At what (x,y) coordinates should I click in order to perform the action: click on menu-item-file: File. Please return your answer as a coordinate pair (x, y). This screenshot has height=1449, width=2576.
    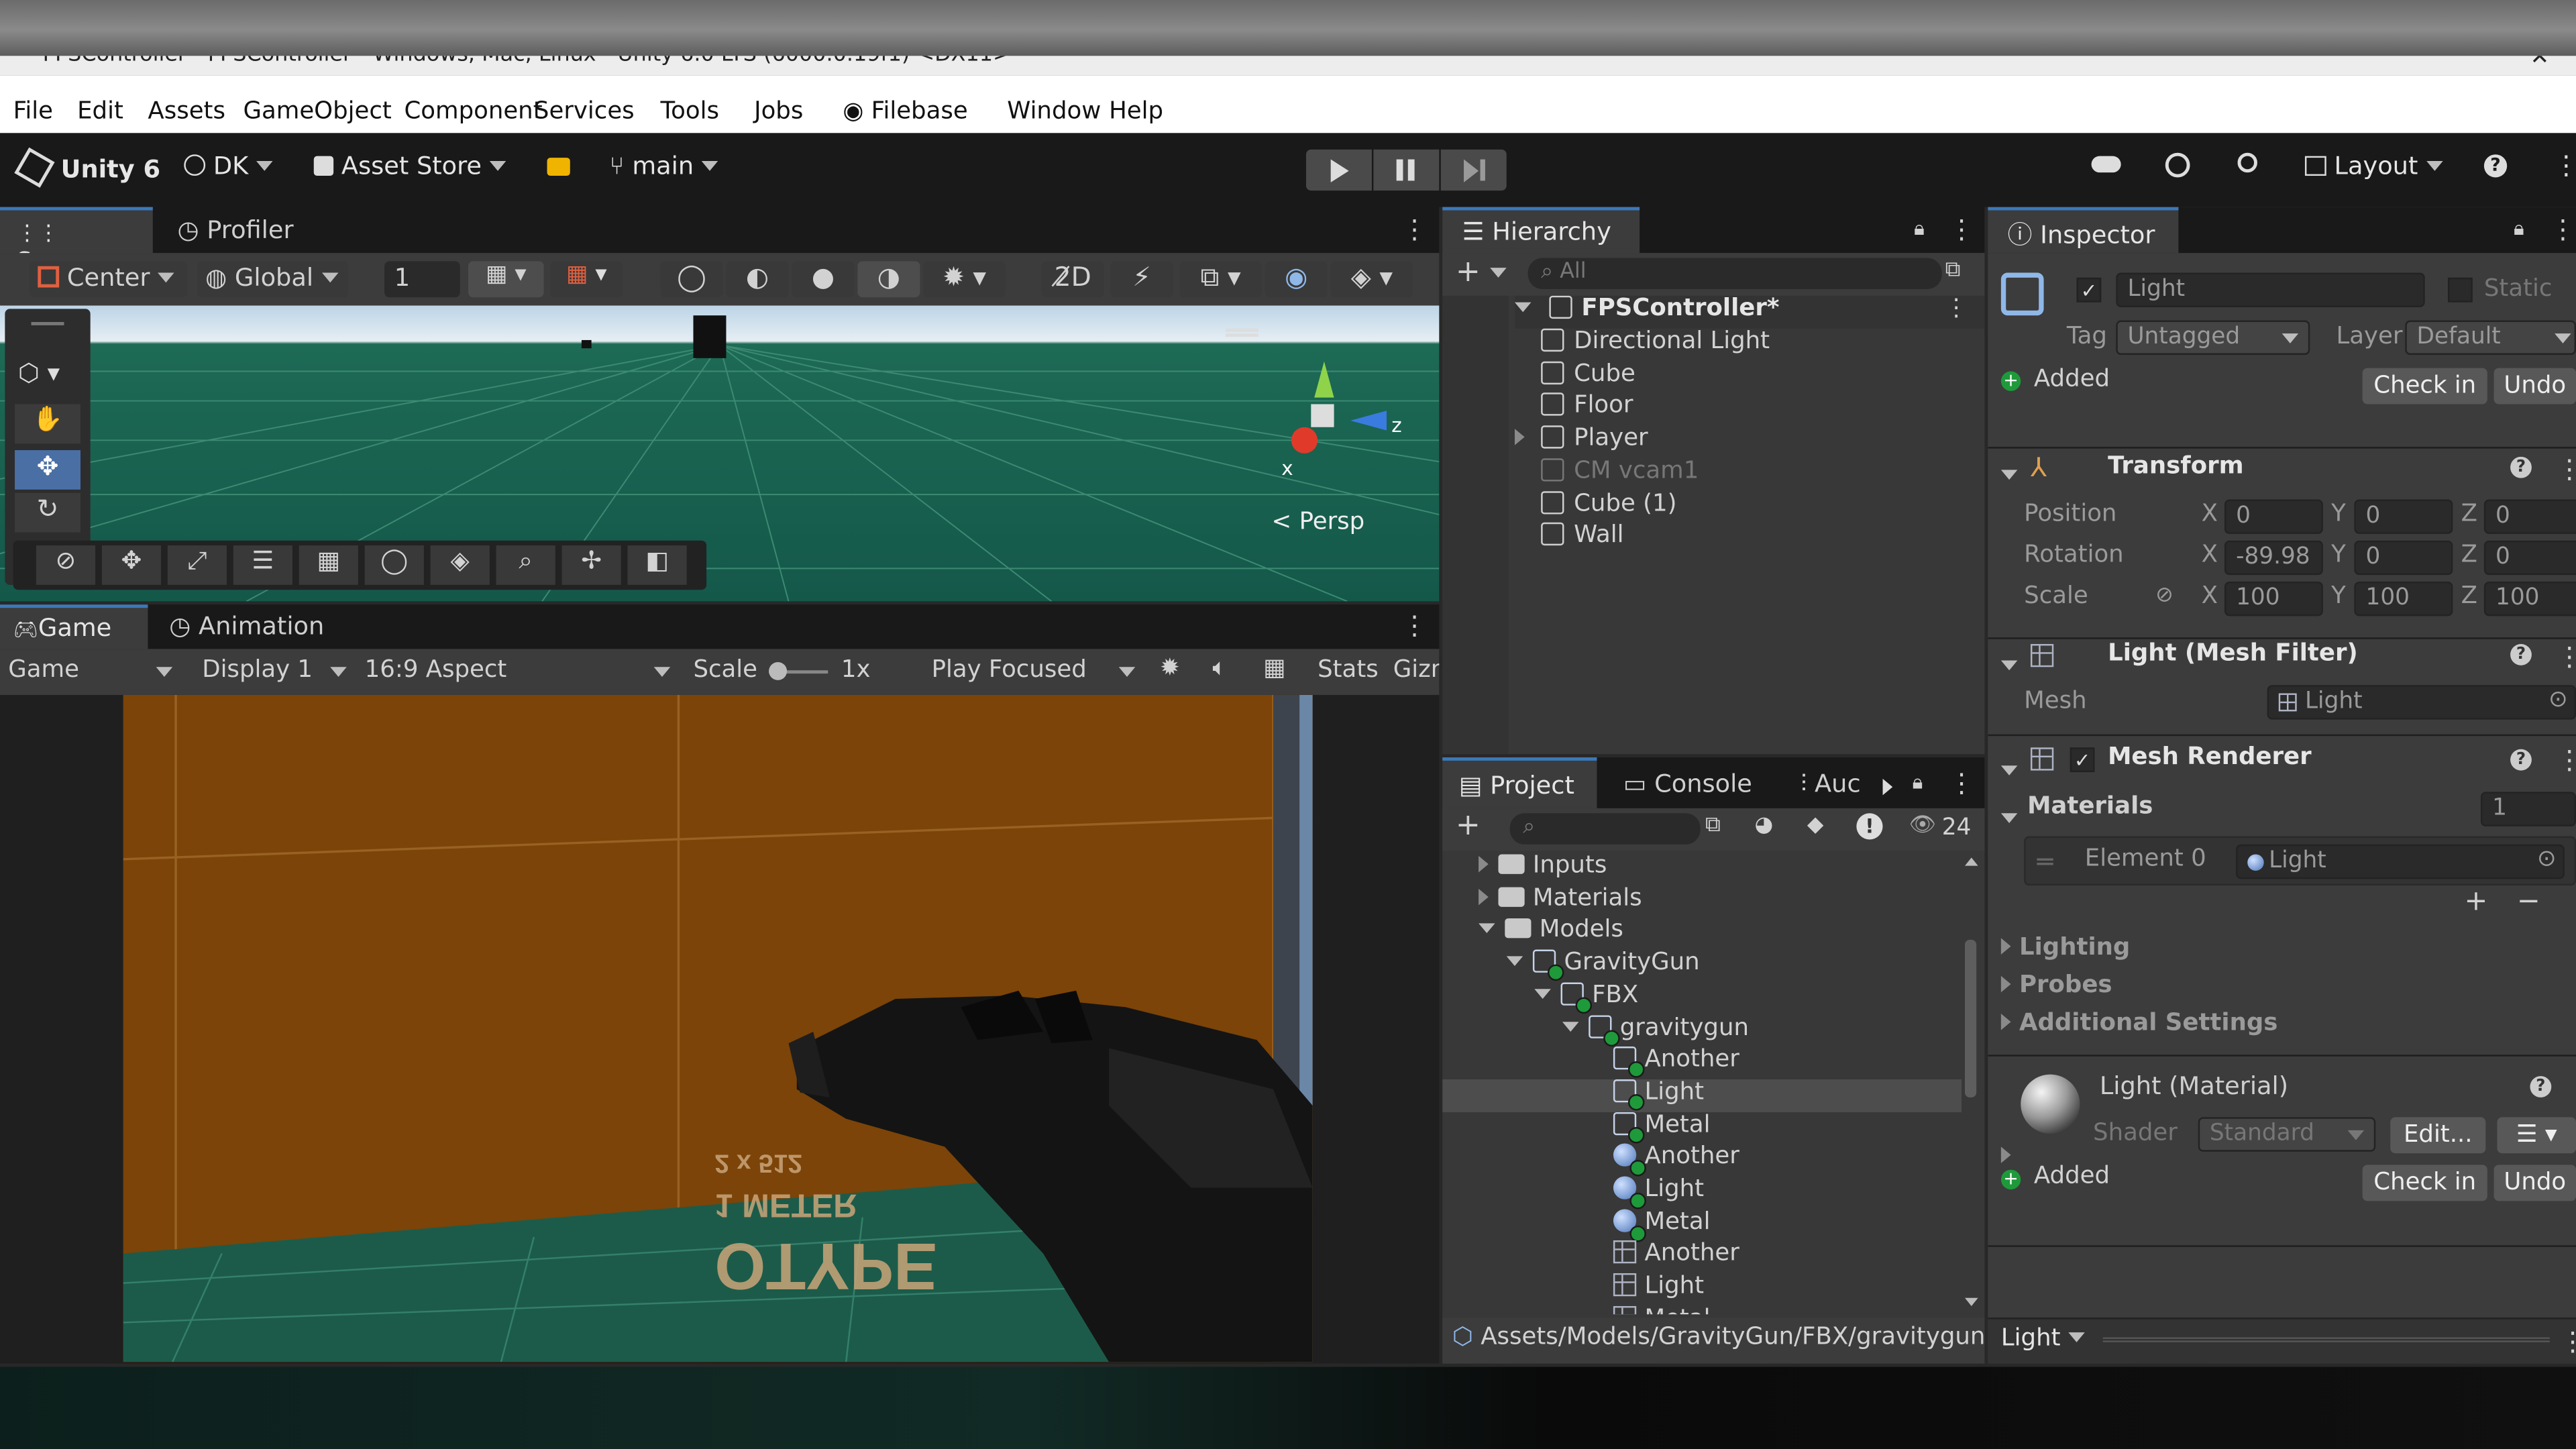
    Looking at the image, I should click on (33, 112).